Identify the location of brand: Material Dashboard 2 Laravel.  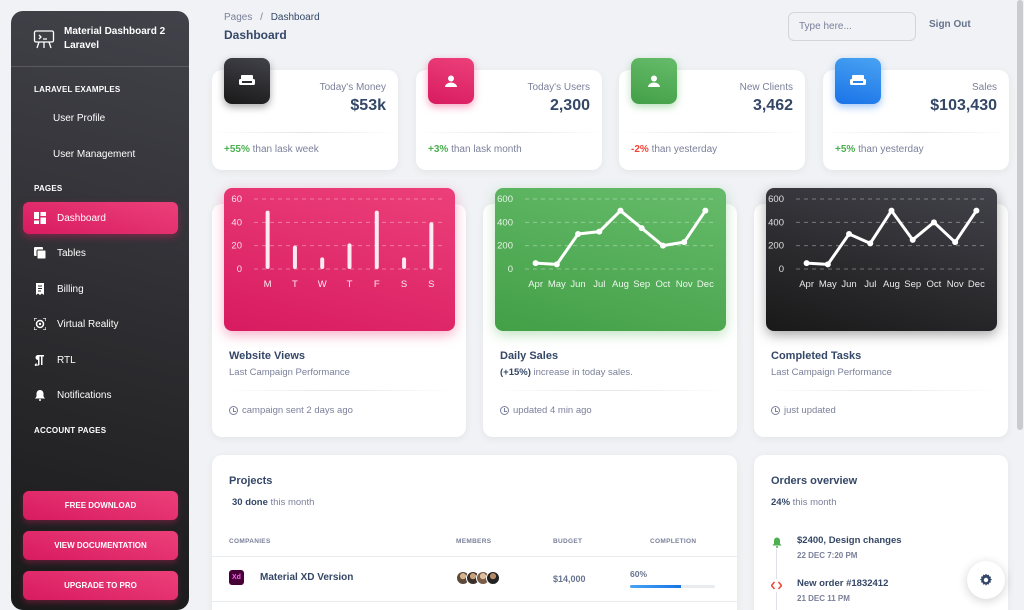
(100, 39).